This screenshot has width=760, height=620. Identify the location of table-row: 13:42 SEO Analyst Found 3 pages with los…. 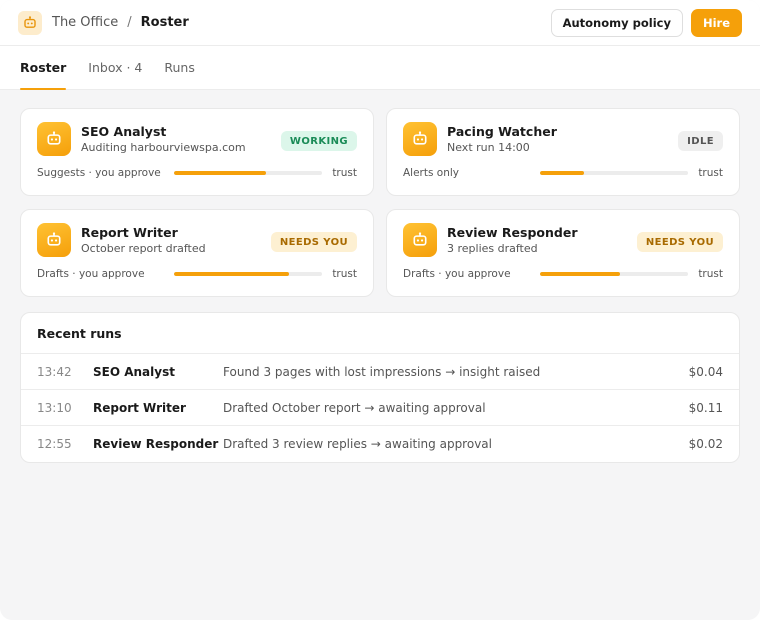
(380, 372).